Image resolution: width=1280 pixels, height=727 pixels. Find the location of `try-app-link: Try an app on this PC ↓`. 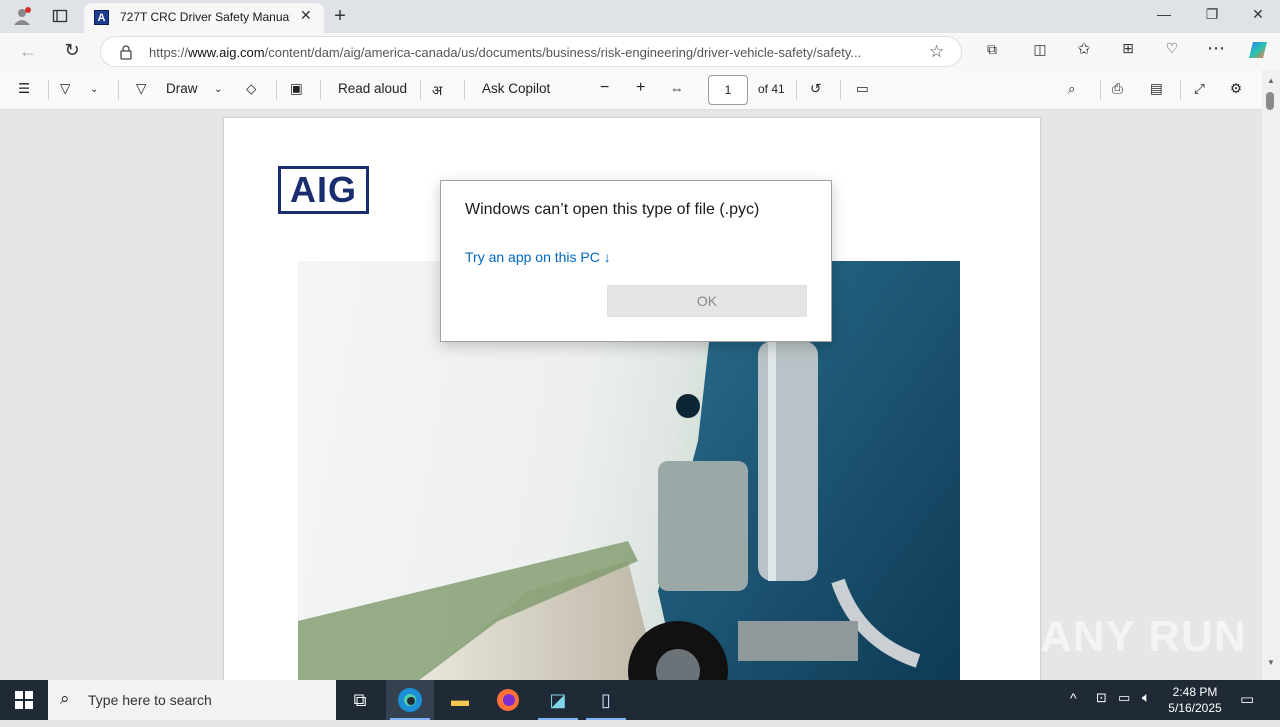

try-app-link: Try an app on this PC ↓ is located at coordinates (538, 257).